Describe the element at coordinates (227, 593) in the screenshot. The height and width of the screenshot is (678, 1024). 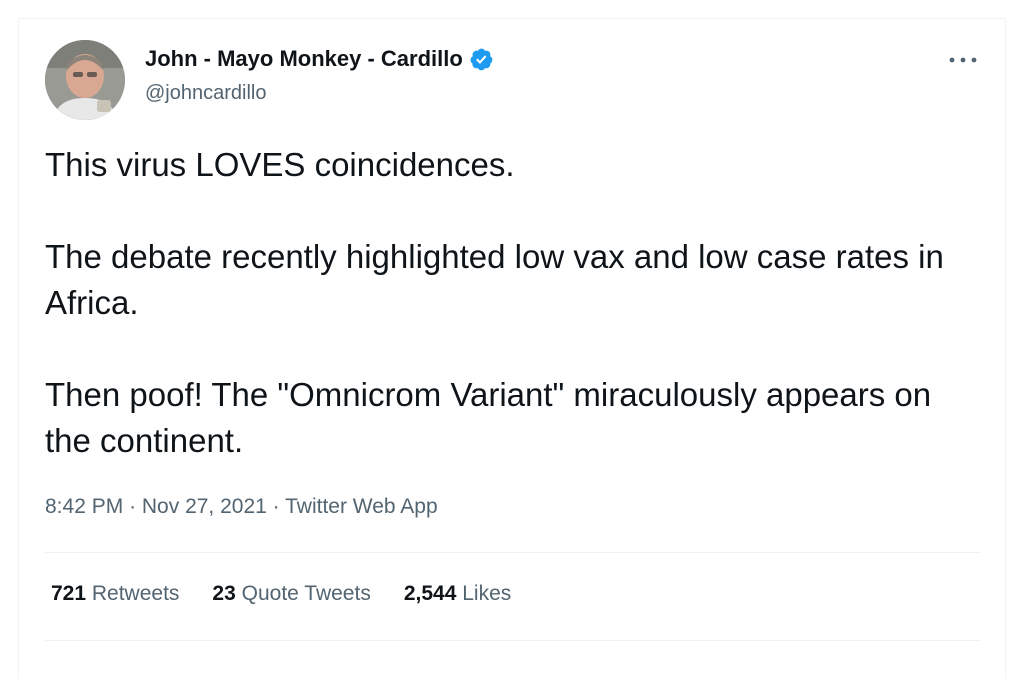
I see `quote-tweets-count: 23` at that location.